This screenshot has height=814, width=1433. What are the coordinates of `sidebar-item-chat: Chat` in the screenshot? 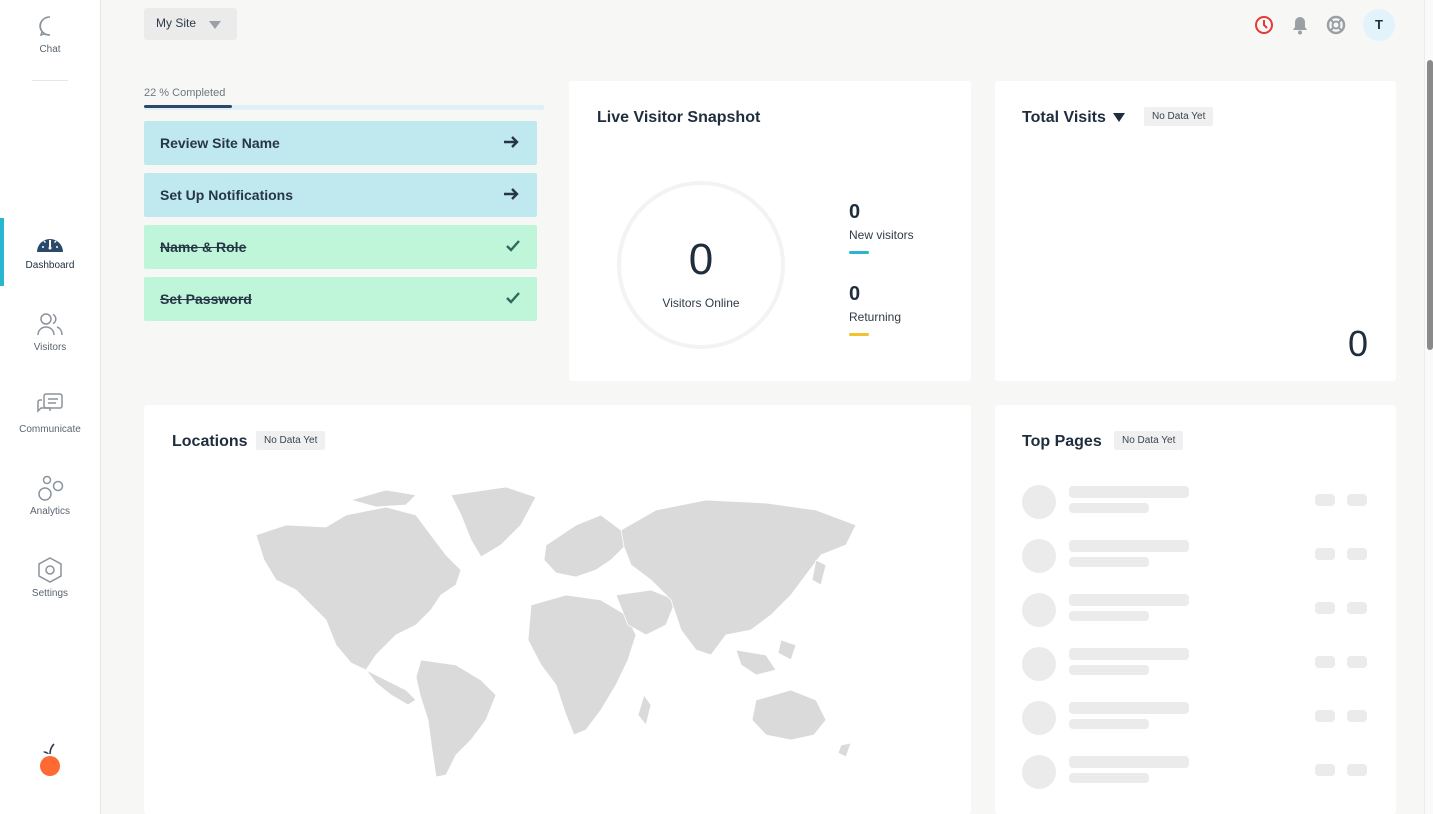 It's located at (50, 34).